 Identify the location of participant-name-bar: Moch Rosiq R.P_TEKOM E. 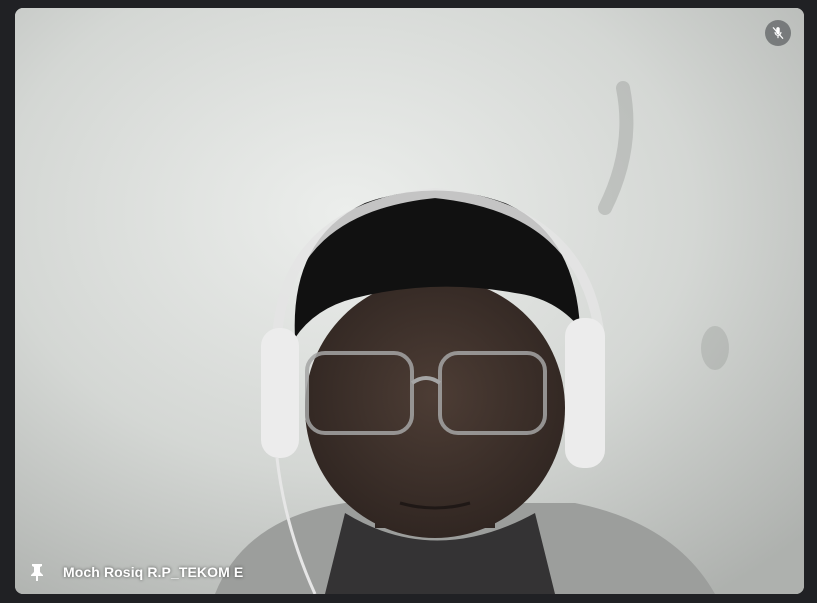
(134, 572).